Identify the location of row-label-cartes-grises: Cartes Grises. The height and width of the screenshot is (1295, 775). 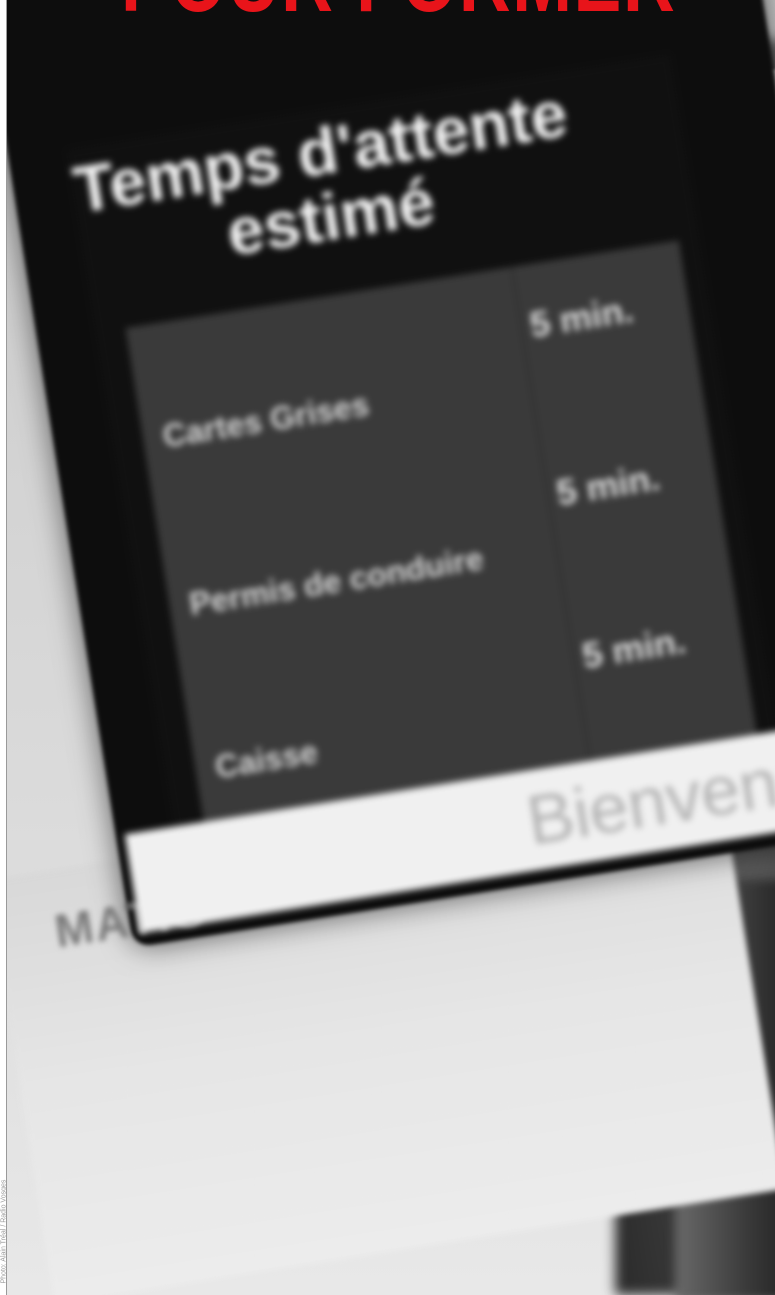
(266, 420).